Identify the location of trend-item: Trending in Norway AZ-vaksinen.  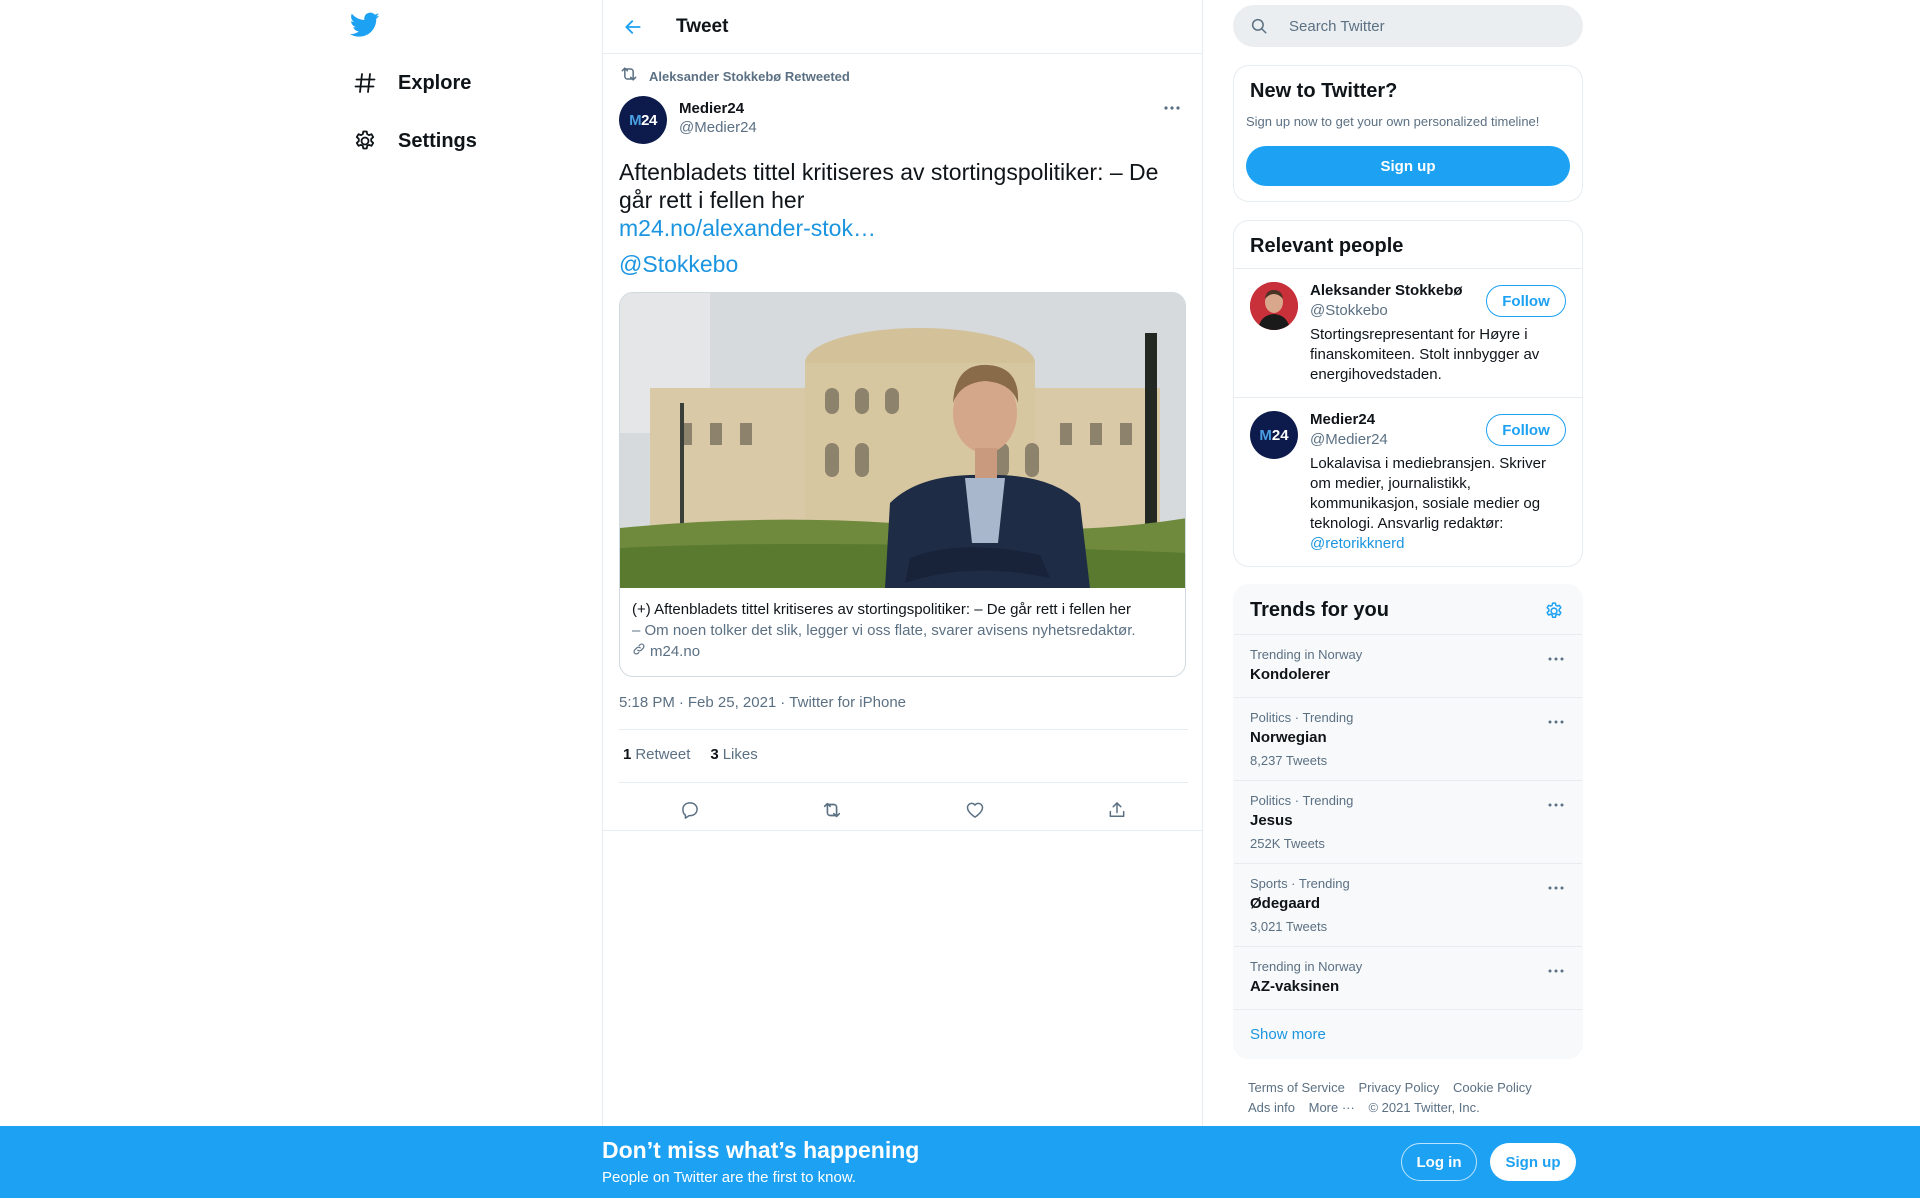
(1408, 977).